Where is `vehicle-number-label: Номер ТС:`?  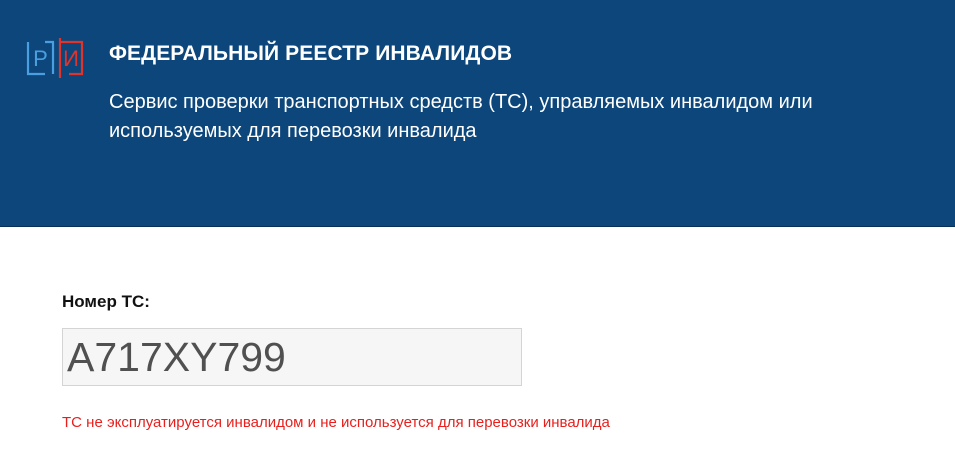 vehicle-number-label: Номер ТС: is located at coordinates (106, 301).